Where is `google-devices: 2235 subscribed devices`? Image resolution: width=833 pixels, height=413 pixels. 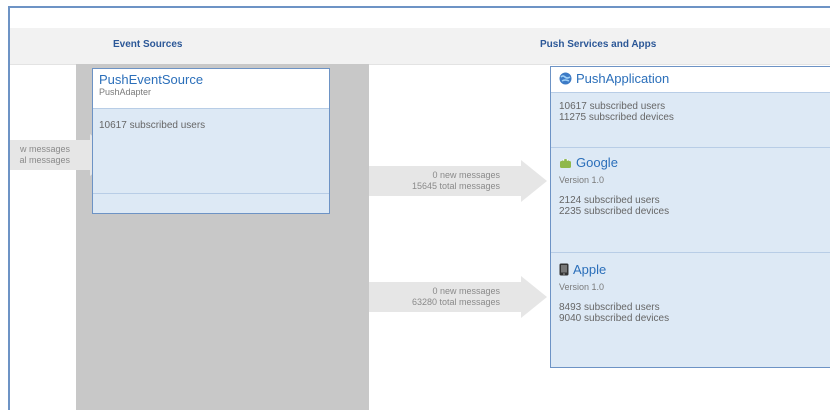
google-devices: 2235 subscribed devices is located at coordinates (614, 211).